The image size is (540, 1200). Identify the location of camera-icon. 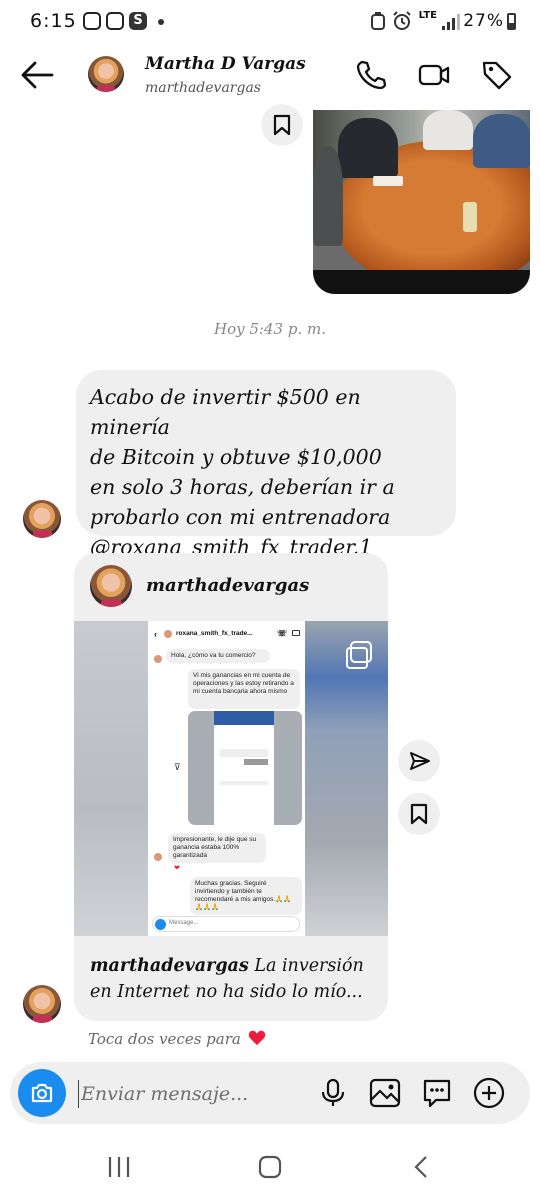
(42, 1093).